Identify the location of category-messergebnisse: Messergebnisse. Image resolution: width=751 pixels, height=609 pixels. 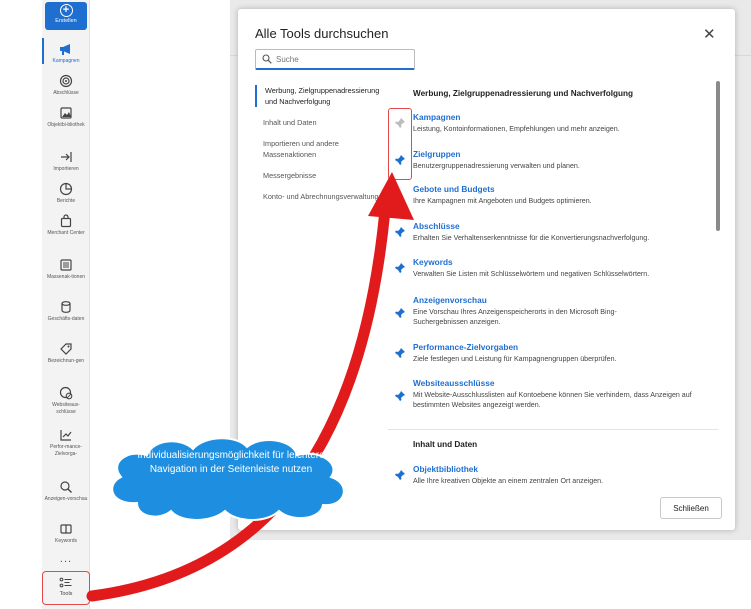
(320, 175).